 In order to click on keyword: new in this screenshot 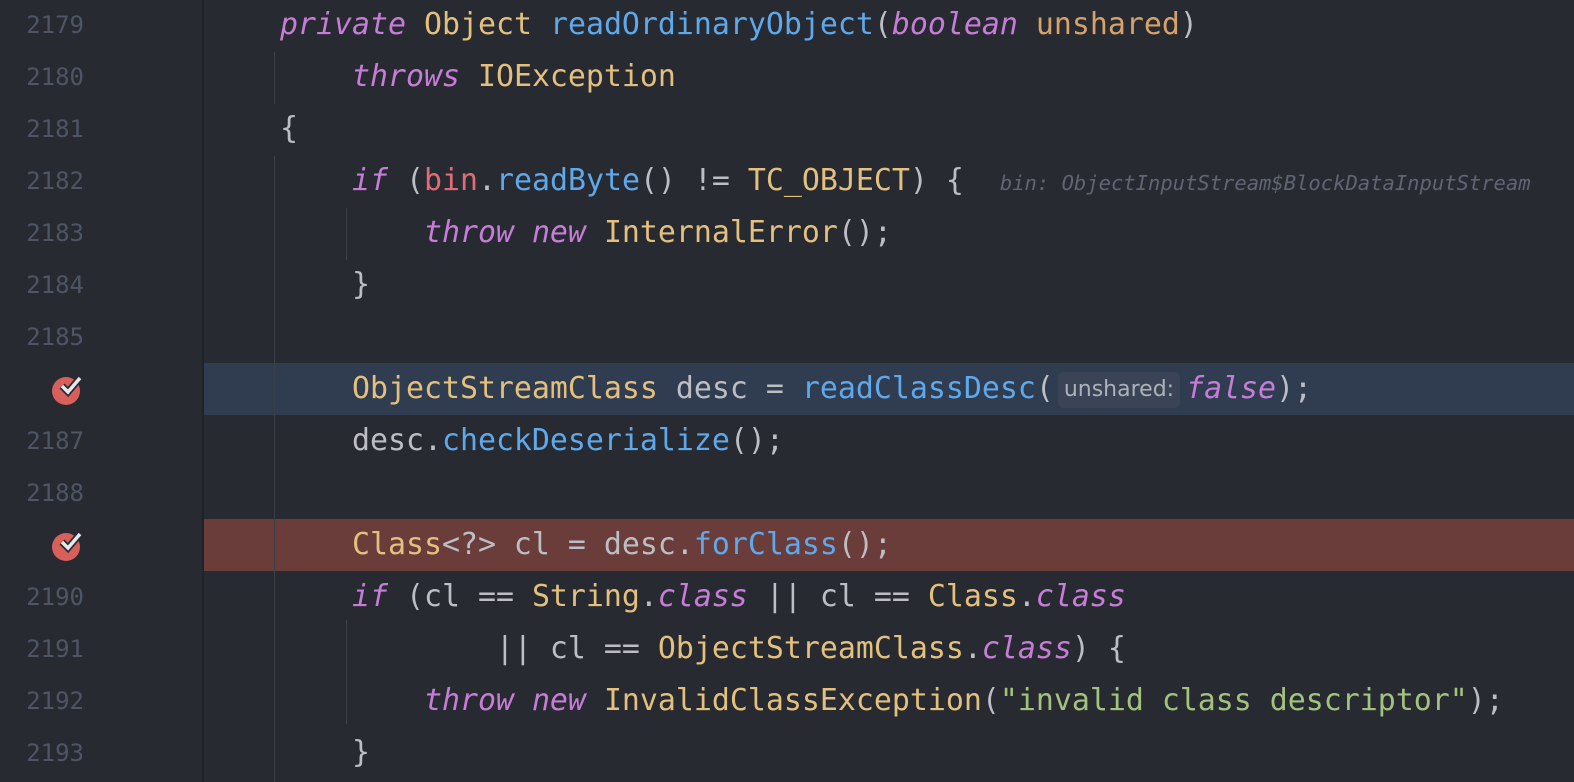, I will do `click(558, 232)`.